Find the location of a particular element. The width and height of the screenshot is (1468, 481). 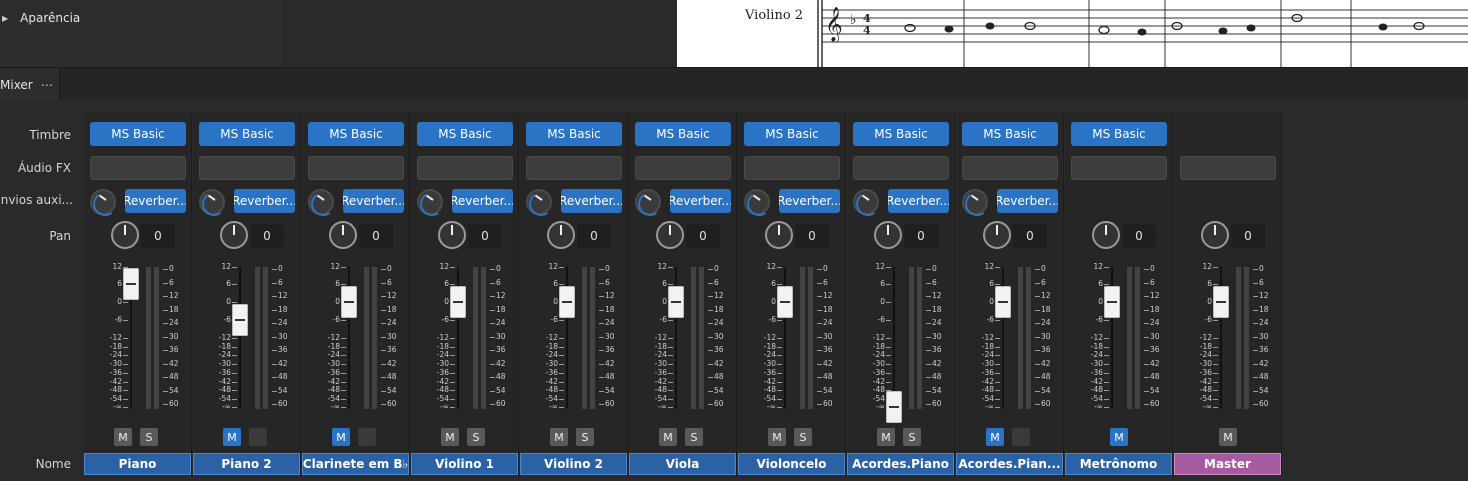

channel-name: Violino 1 is located at coordinates (464, 464).